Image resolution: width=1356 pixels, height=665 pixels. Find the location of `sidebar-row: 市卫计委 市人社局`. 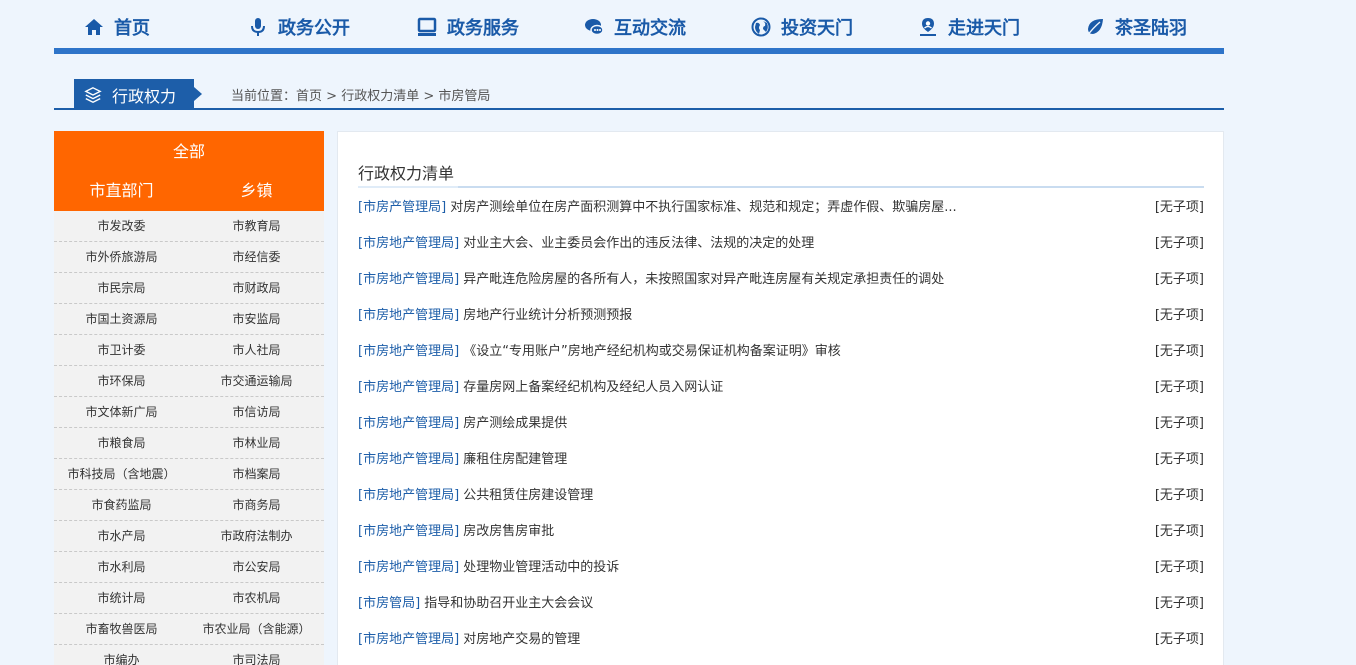

sidebar-row: 市卫计委 市人社局 is located at coordinates (189, 350).